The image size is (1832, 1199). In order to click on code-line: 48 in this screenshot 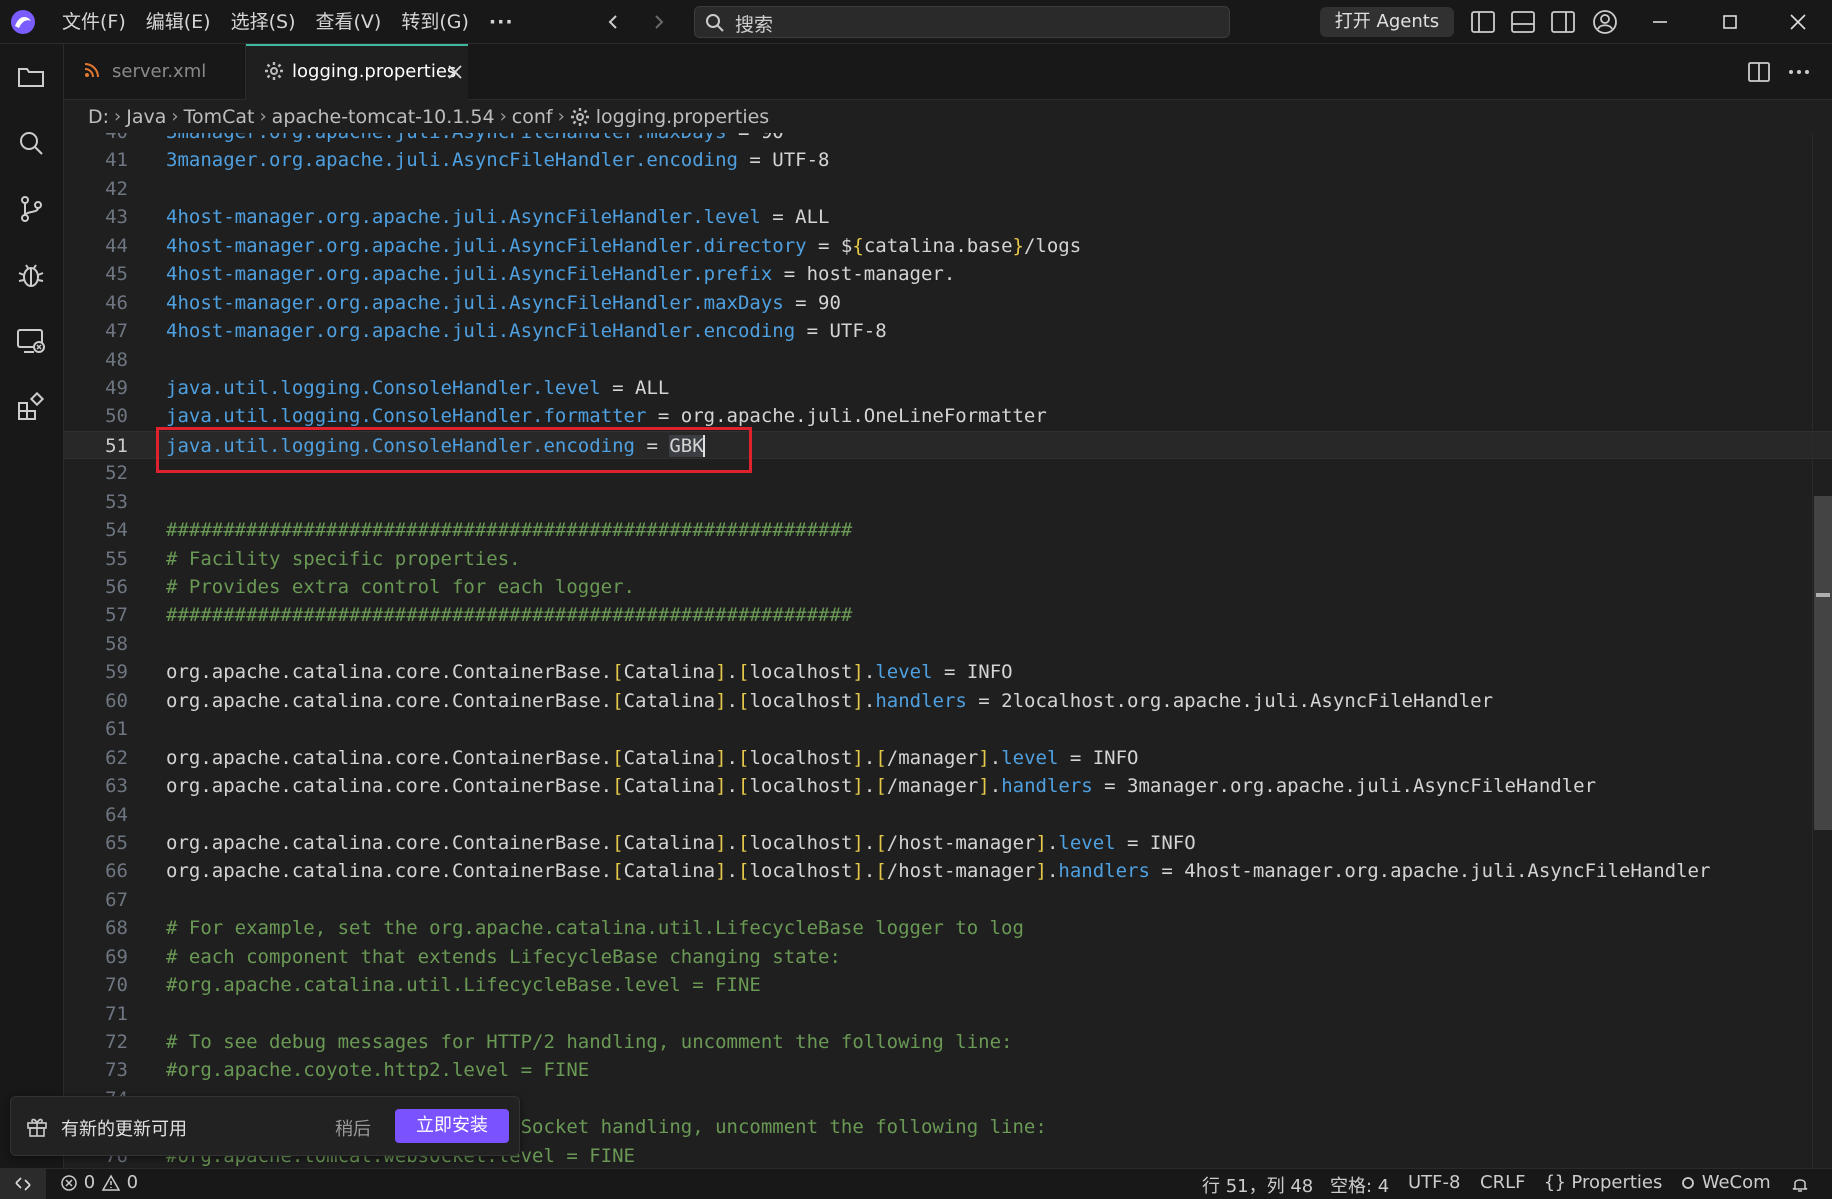, I will do `click(948, 360)`.